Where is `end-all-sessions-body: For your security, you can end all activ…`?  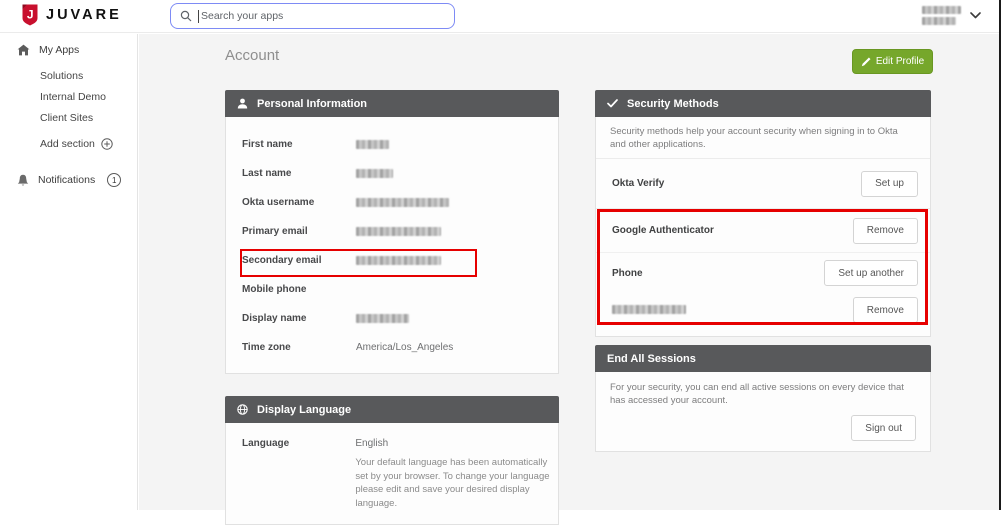 end-all-sessions-body: For your security, you can end all activ… is located at coordinates (763, 412).